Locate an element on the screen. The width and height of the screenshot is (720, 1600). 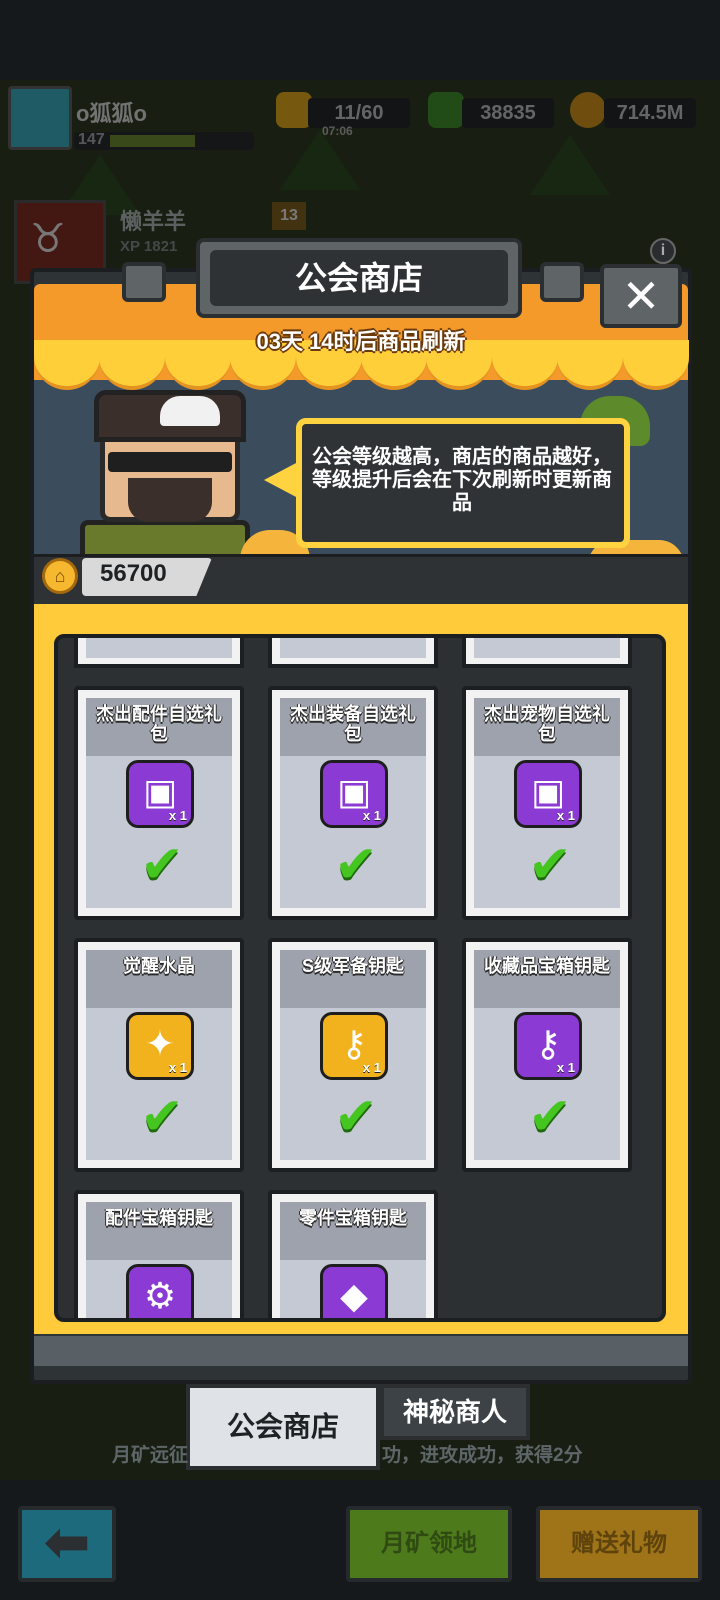
item-name: 觉醒水晶 is located at coordinates (159, 966).